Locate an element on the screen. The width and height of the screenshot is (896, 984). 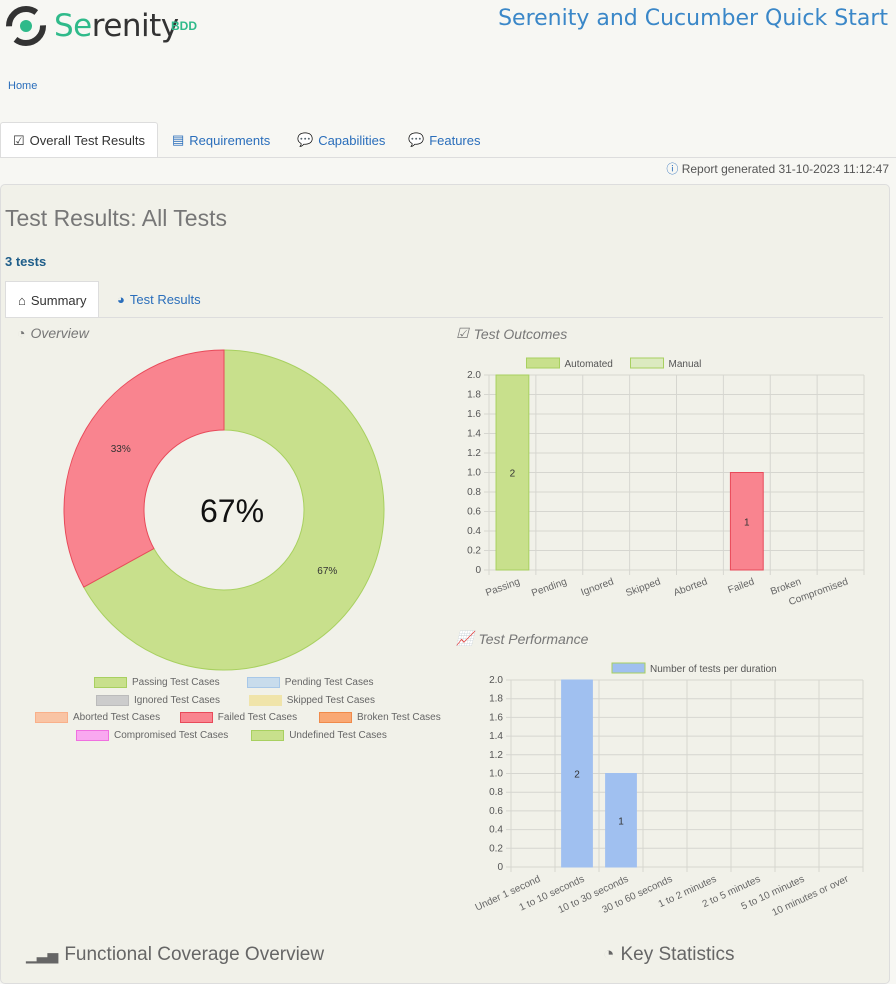
legend-item: Passing Test Cases is located at coordinates (157, 682).